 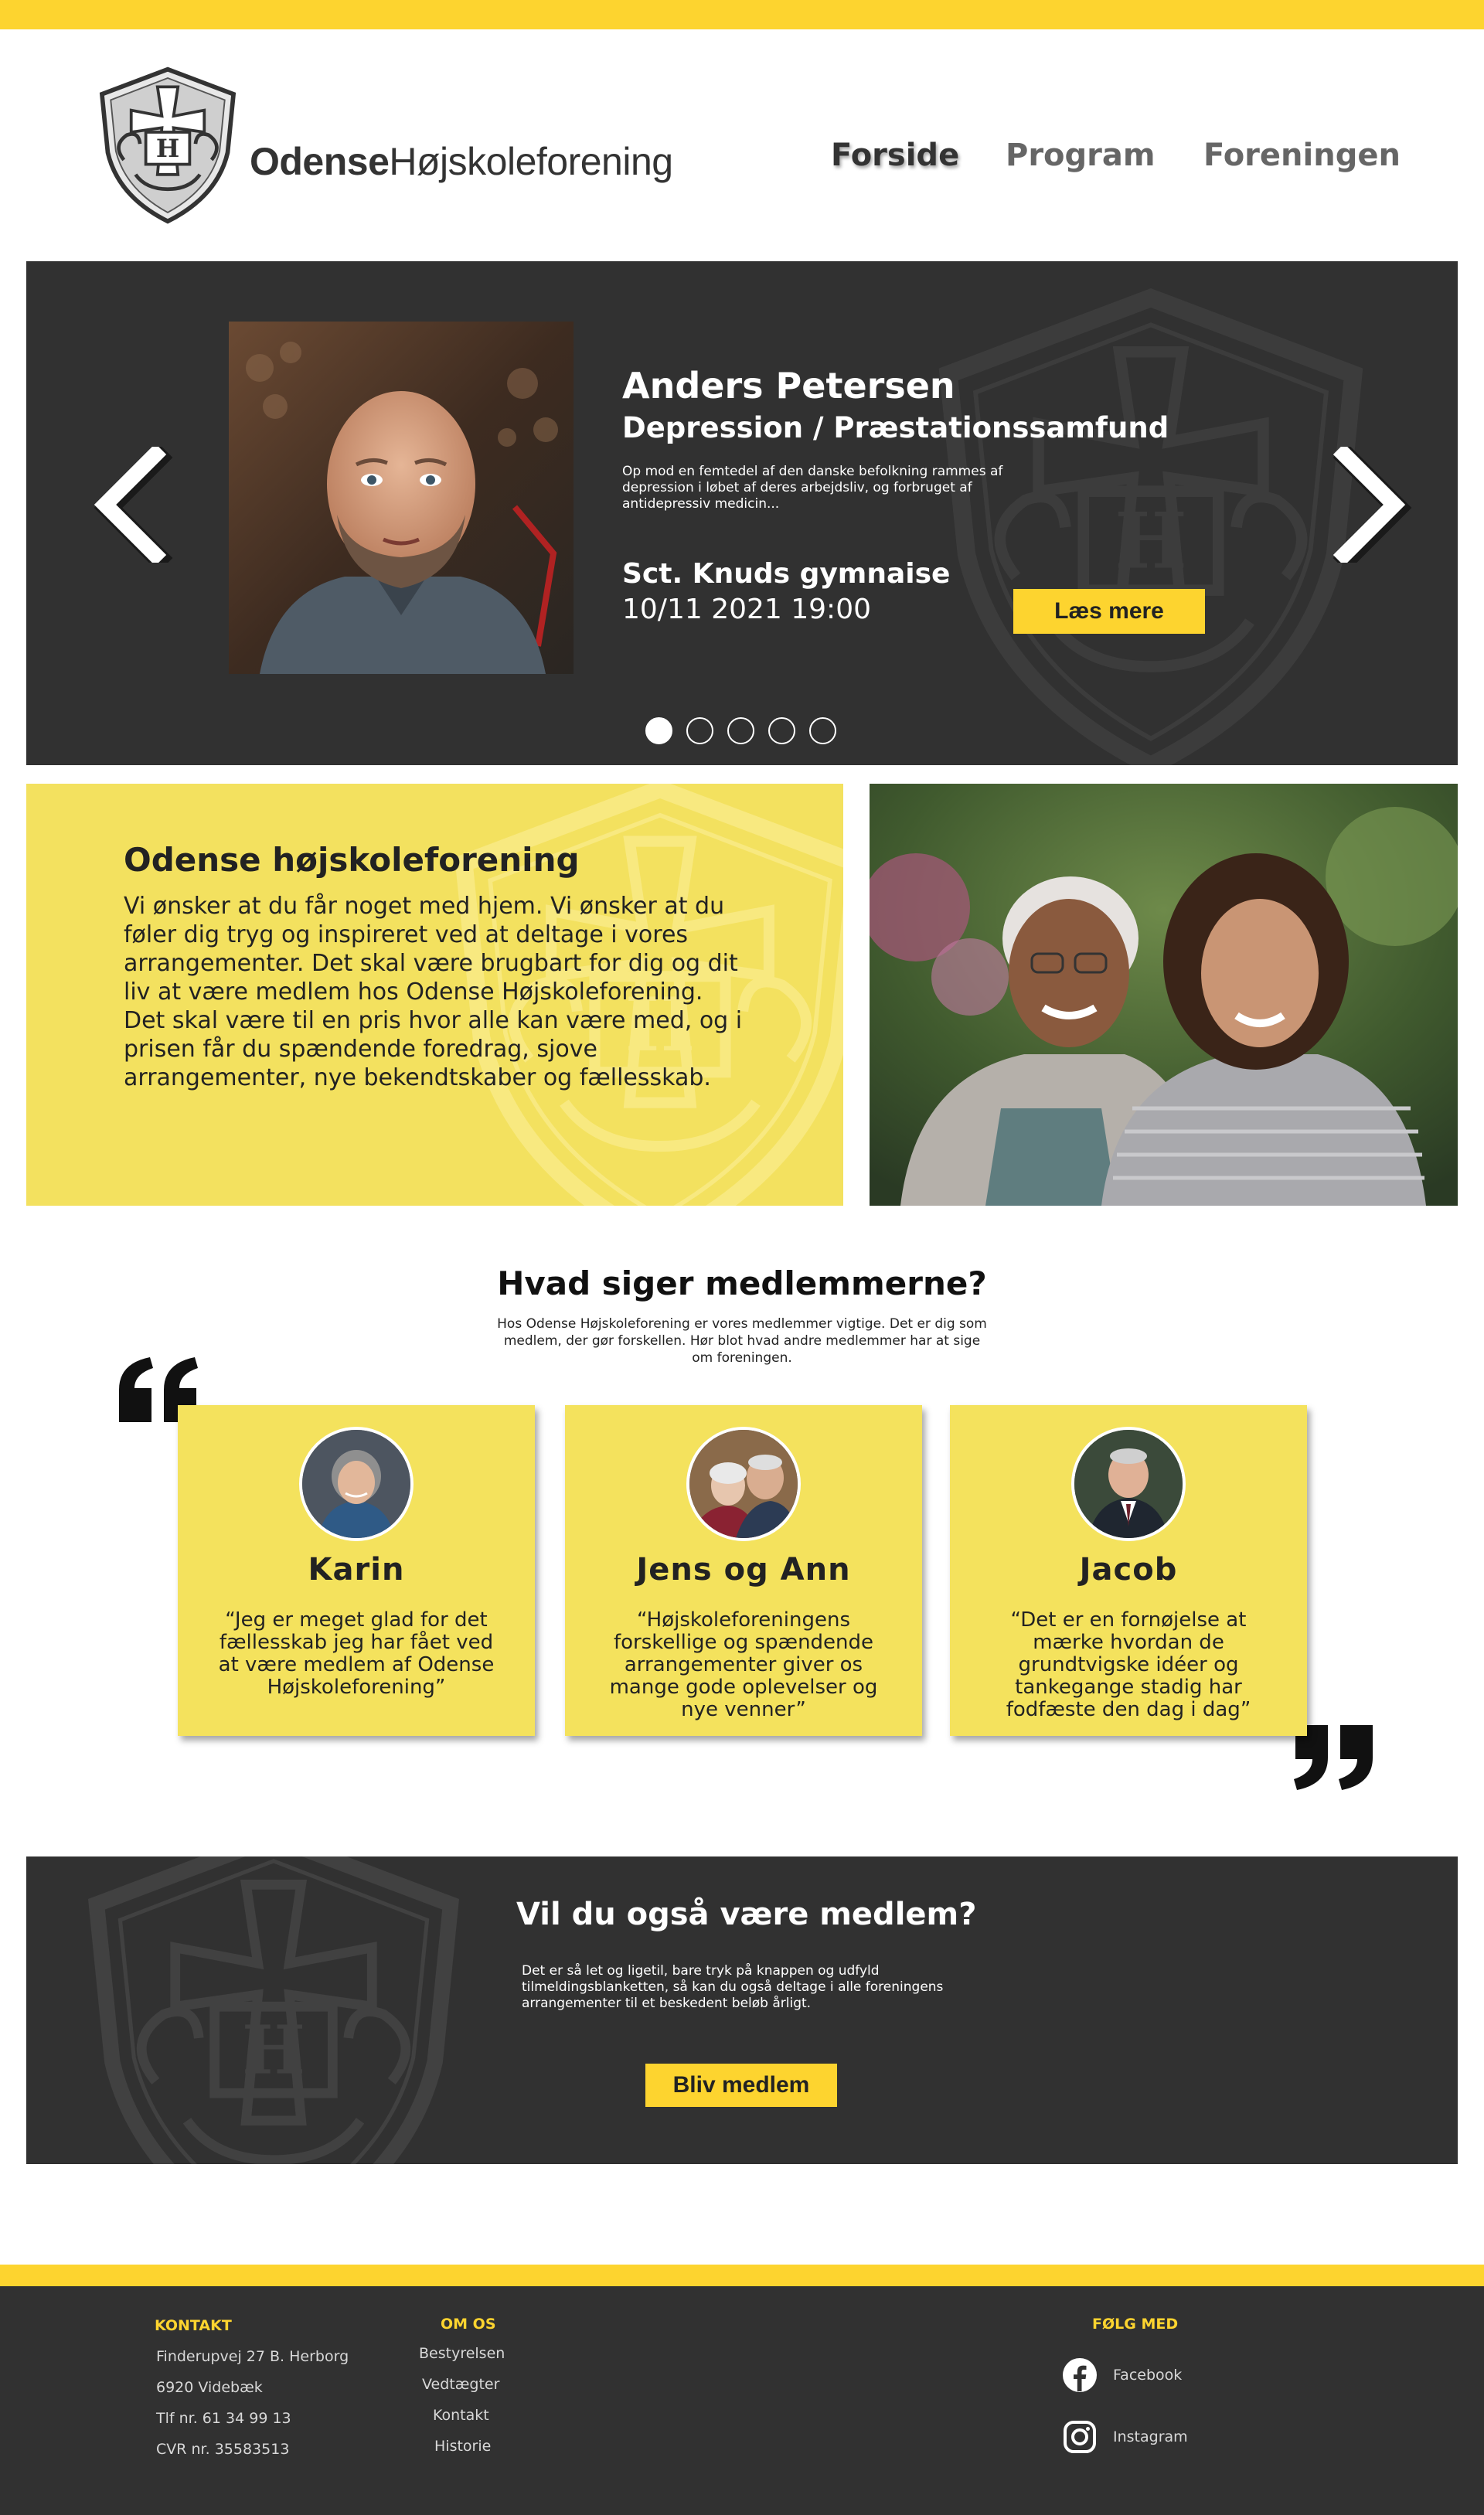 I want to click on speaker-name: Anders Petersen, so click(x=788, y=386).